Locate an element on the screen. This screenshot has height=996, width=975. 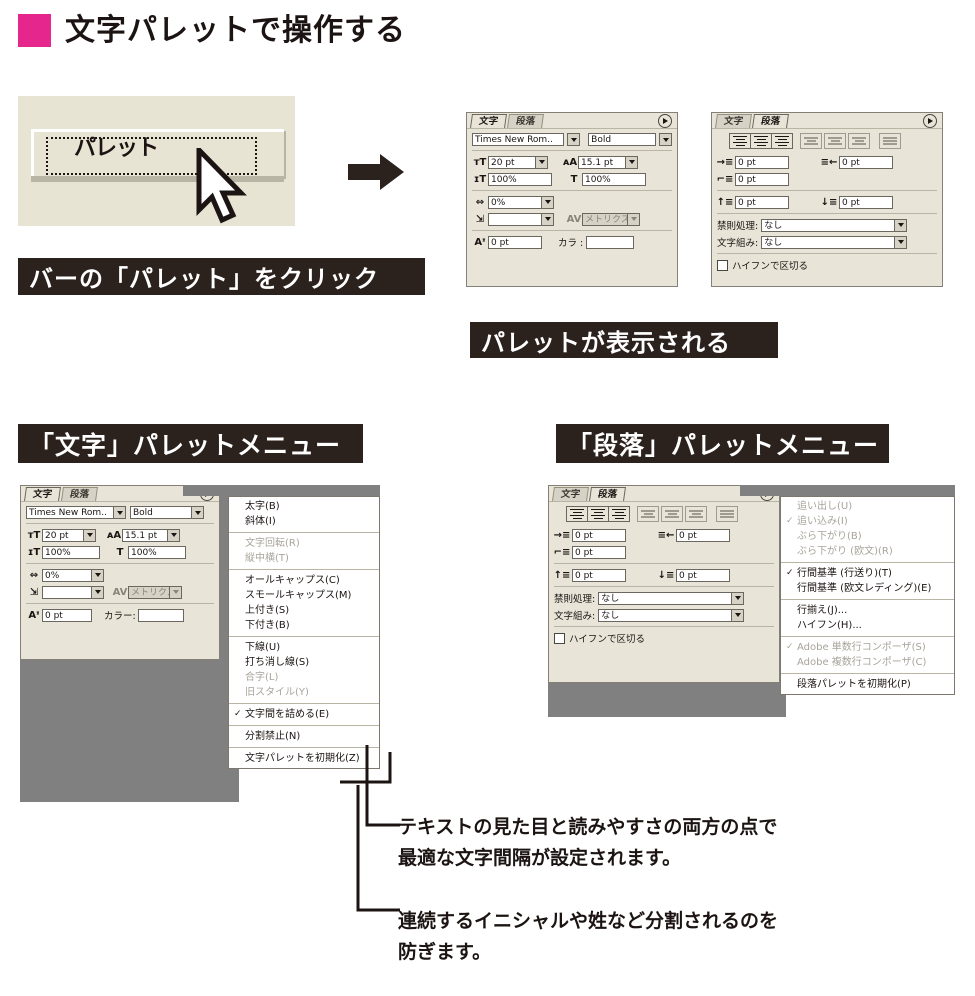
menu-item: ✓ 文字間を詰める(E) is located at coordinates (304, 714).